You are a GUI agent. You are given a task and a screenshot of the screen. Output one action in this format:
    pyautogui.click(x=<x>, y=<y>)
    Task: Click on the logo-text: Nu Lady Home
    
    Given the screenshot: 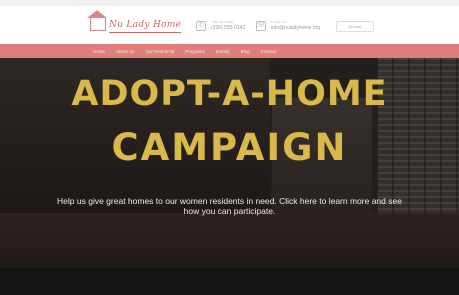 What is the action you would take?
    pyautogui.click(x=145, y=26)
    